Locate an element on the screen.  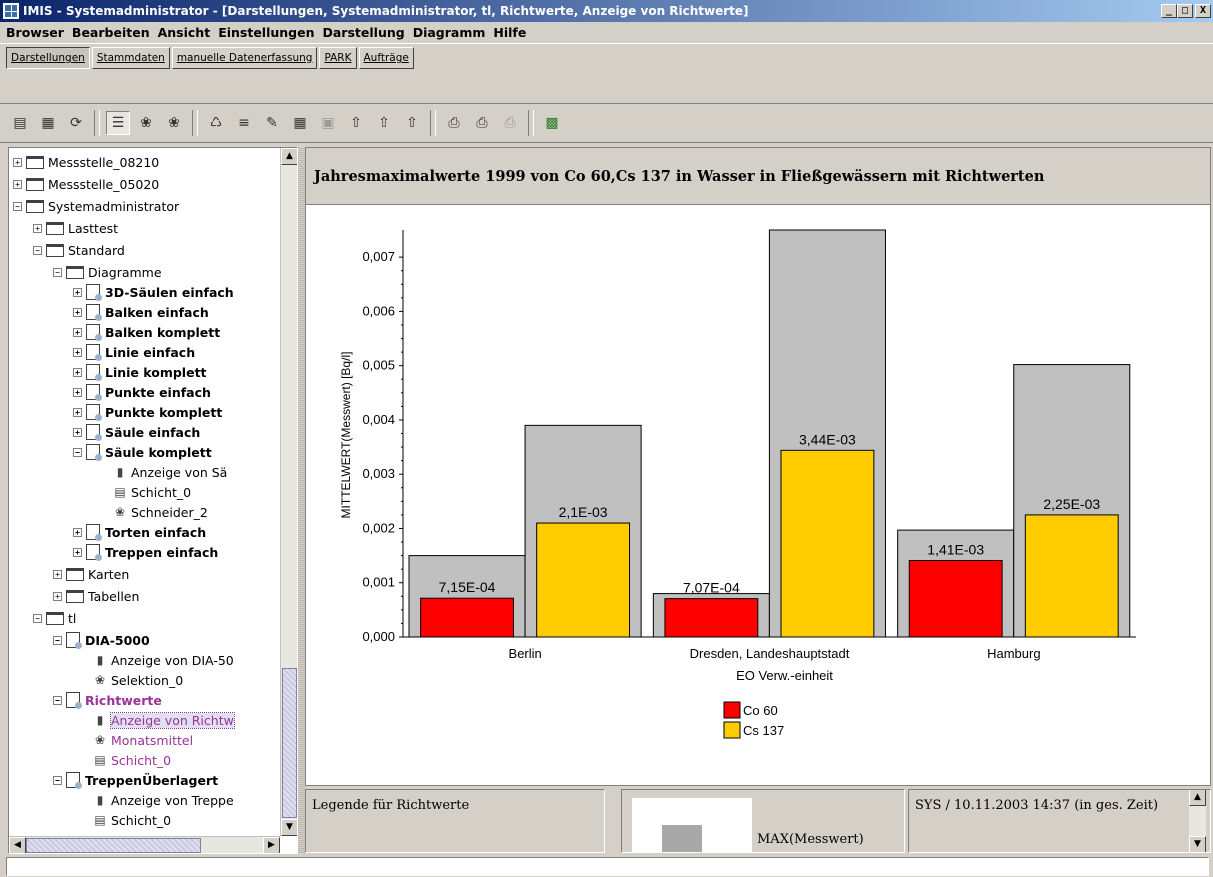
tree-node: − TreppenÜberlagert is located at coordinates (135, 780).